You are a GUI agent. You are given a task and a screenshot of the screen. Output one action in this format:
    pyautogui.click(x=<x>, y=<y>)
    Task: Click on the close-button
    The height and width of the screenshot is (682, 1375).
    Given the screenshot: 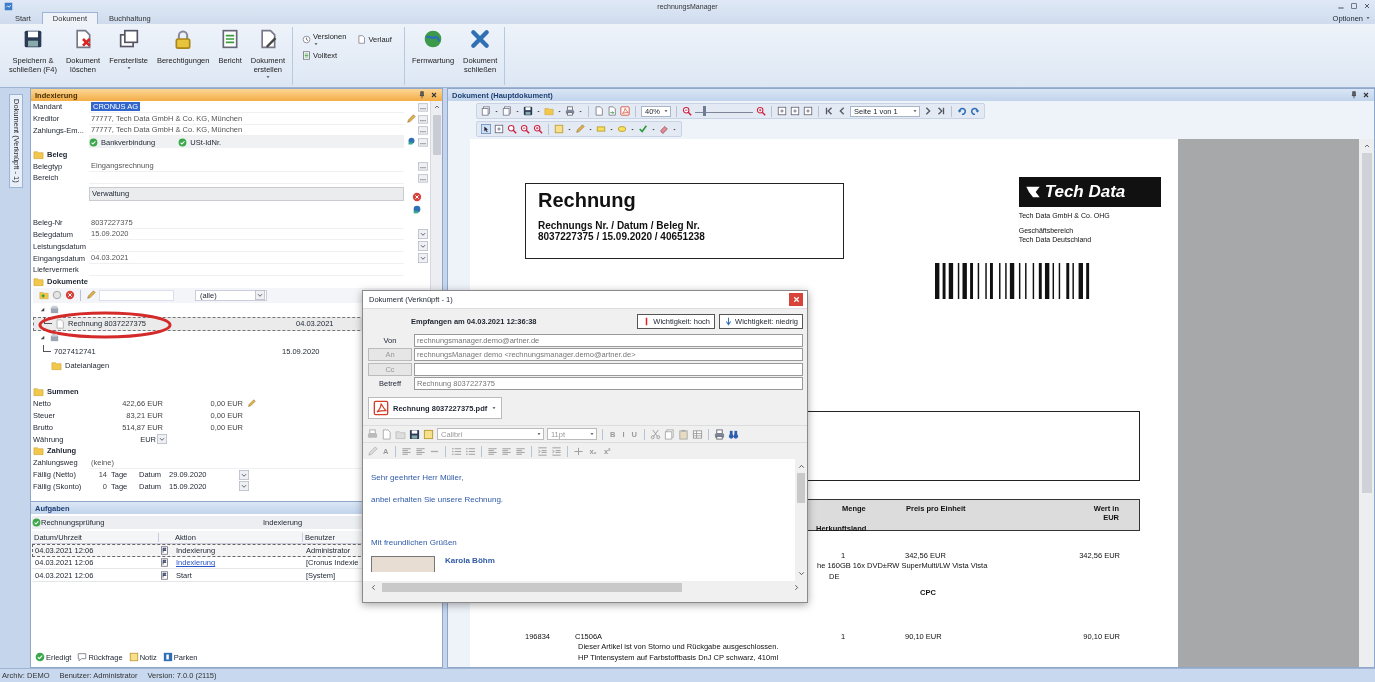 What is the action you would take?
    pyautogui.click(x=796, y=299)
    